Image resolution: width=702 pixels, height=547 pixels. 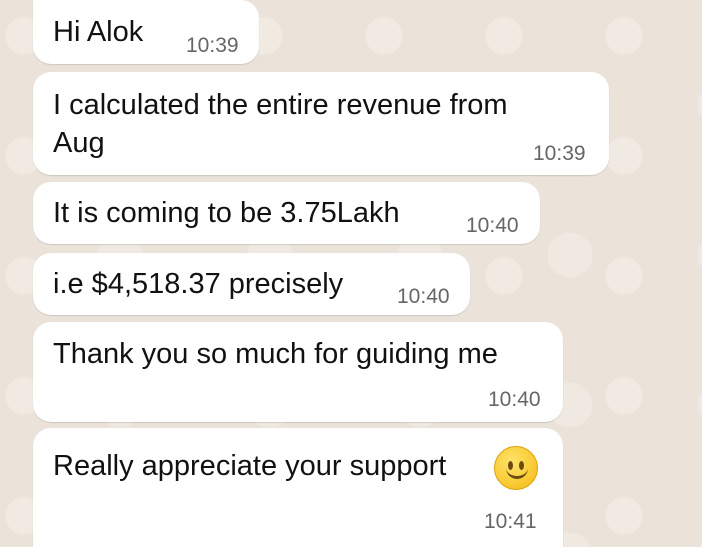 What do you see at coordinates (146, 32) in the screenshot?
I see `message-bubble: Hi Alok 10:39` at bounding box center [146, 32].